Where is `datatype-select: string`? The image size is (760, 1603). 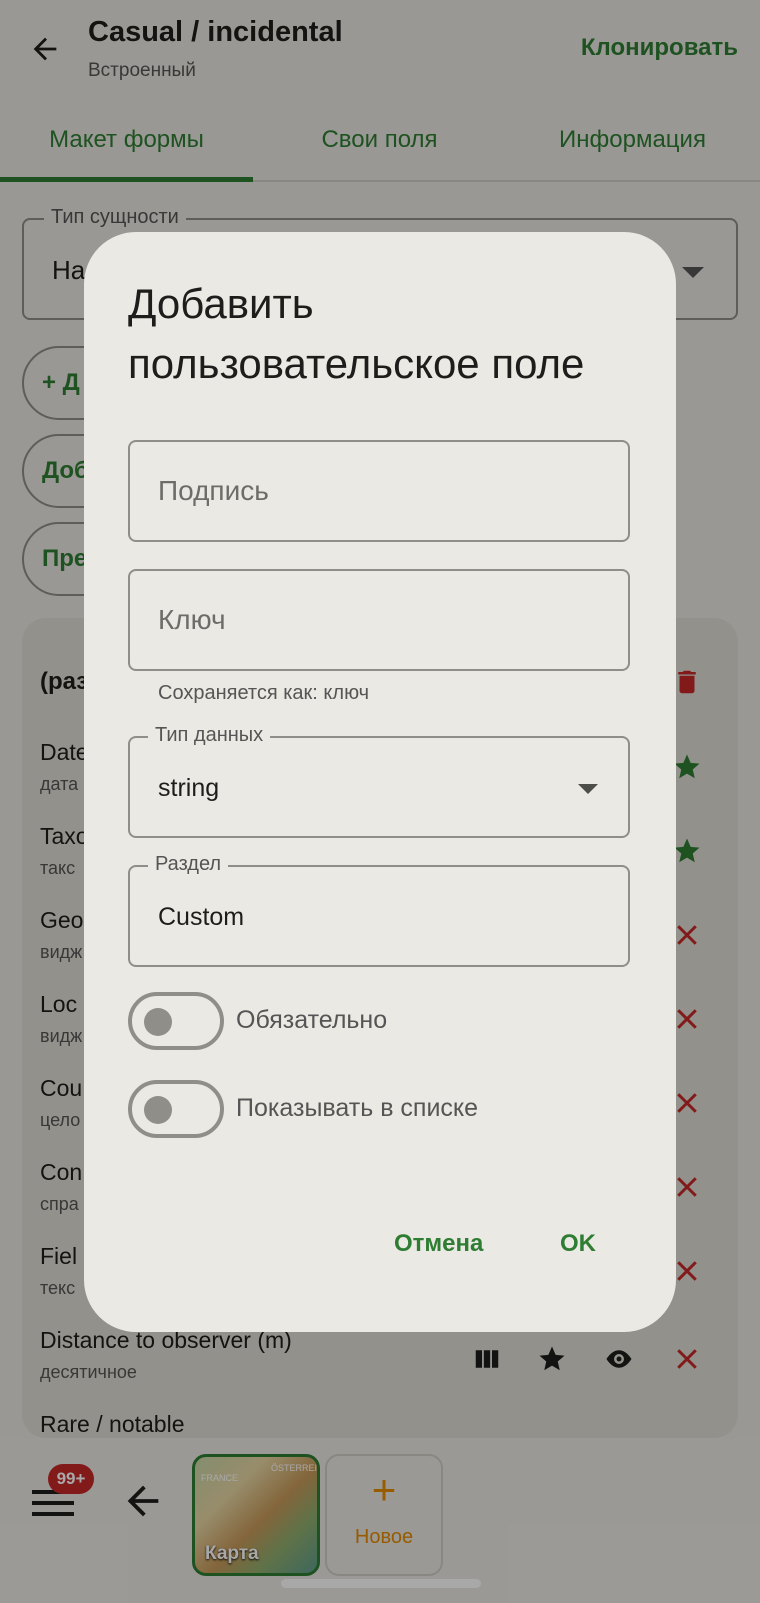 datatype-select: string is located at coordinates (379, 787).